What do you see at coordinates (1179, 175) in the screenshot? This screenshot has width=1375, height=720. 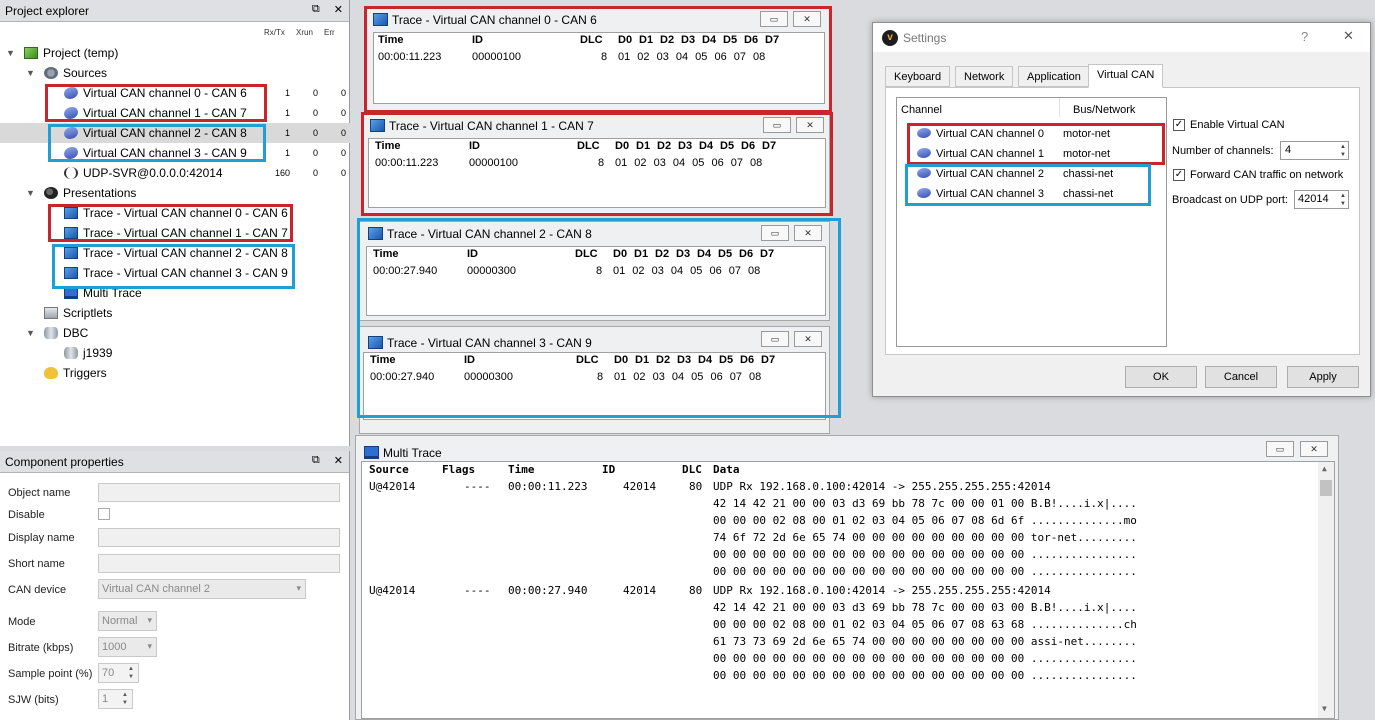 I see `forward-can-checkbox: ✓` at bounding box center [1179, 175].